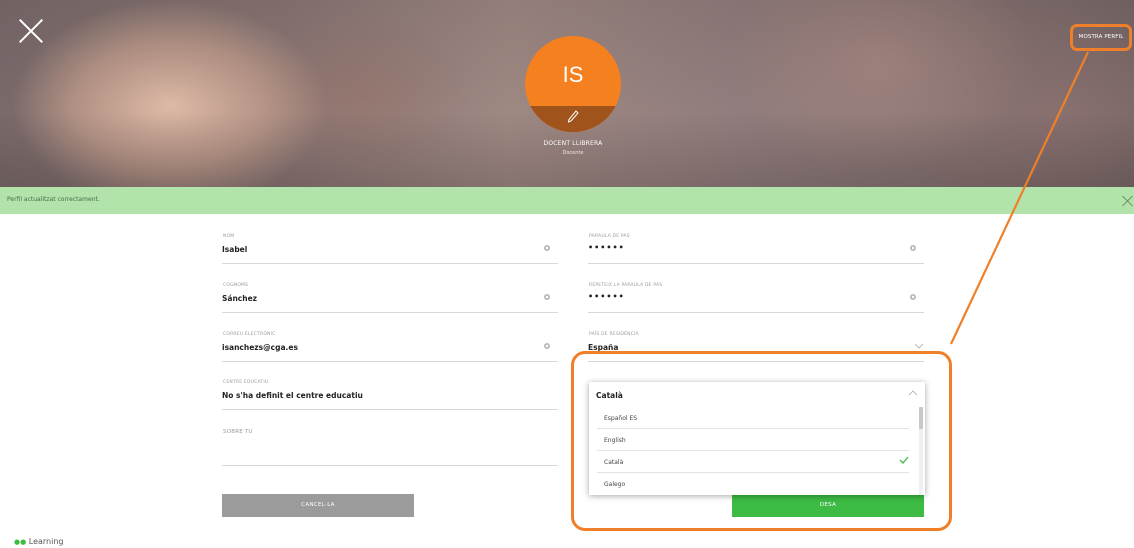 This screenshot has height=548, width=1134. What do you see at coordinates (53, 199) in the screenshot?
I see `success-message: Perfil actualitzat correctament.` at bounding box center [53, 199].